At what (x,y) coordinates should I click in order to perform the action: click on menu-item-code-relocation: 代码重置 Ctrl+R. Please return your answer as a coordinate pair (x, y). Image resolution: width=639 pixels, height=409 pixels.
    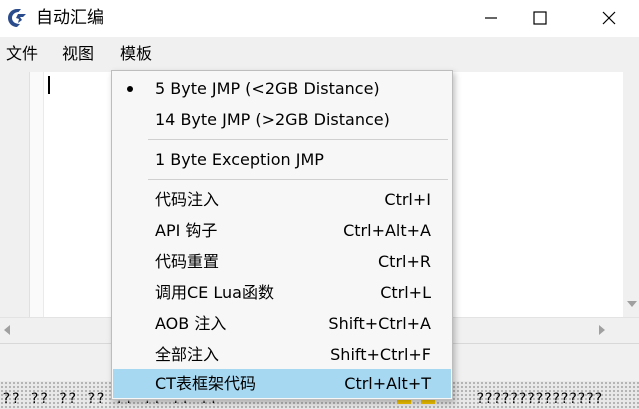
    Looking at the image, I should click on (282, 261).